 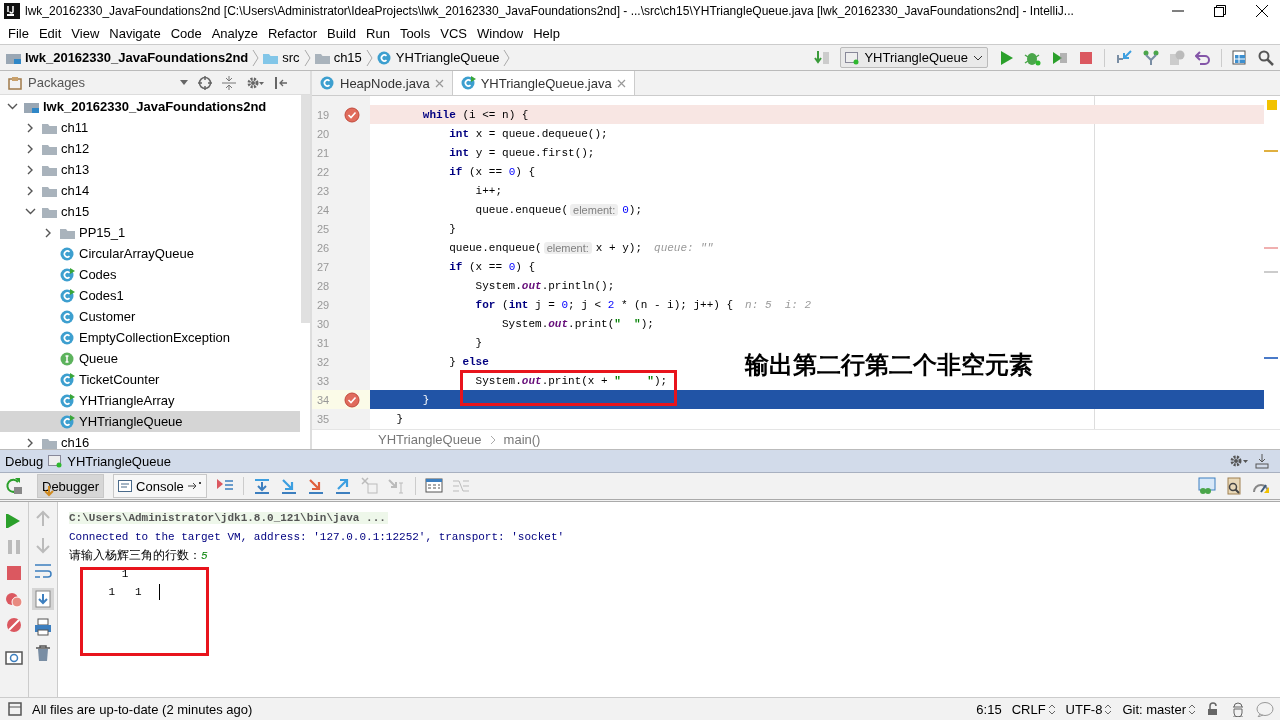 What do you see at coordinates (205, 82) in the screenshot?
I see `locate-icon` at bounding box center [205, 82].